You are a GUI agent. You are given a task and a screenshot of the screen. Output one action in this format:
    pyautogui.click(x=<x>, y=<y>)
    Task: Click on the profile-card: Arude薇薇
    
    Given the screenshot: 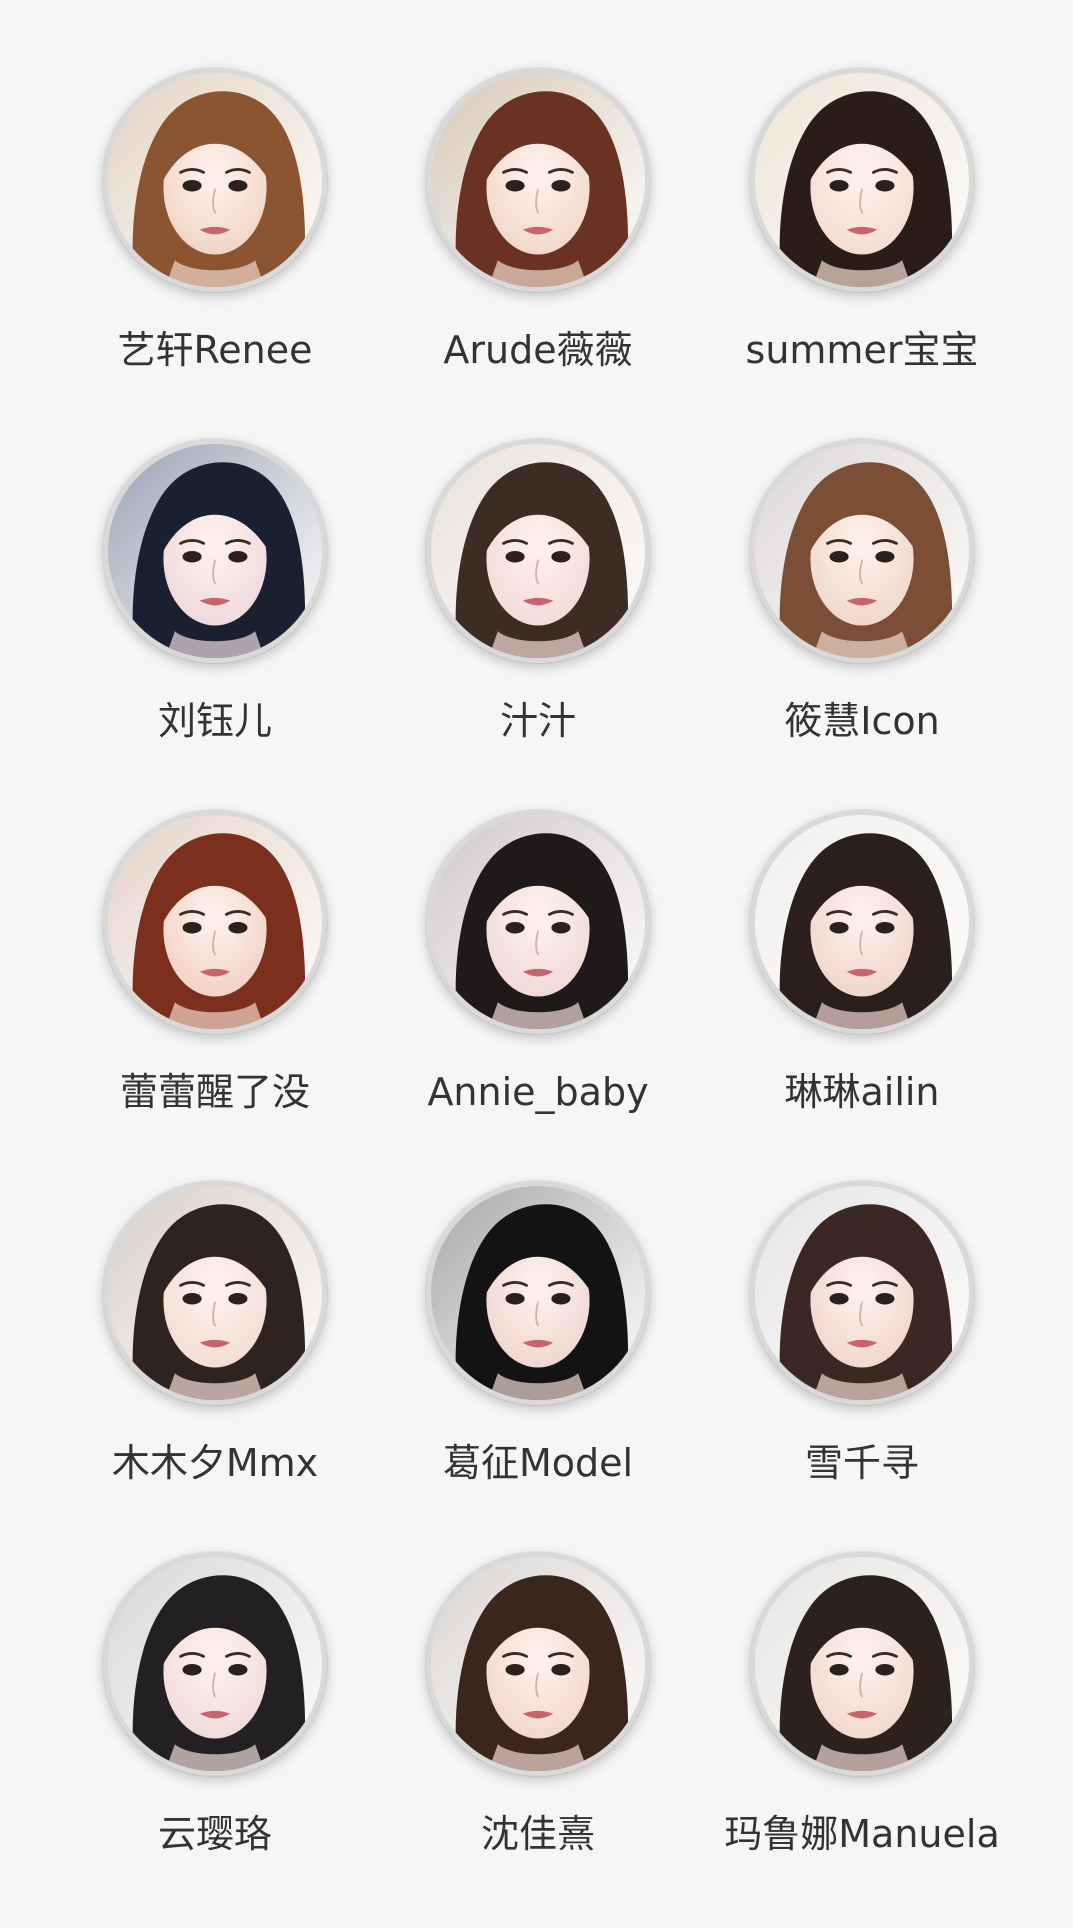 What is the action you would take?
    pyautogui.click(x=538, y=233)
    